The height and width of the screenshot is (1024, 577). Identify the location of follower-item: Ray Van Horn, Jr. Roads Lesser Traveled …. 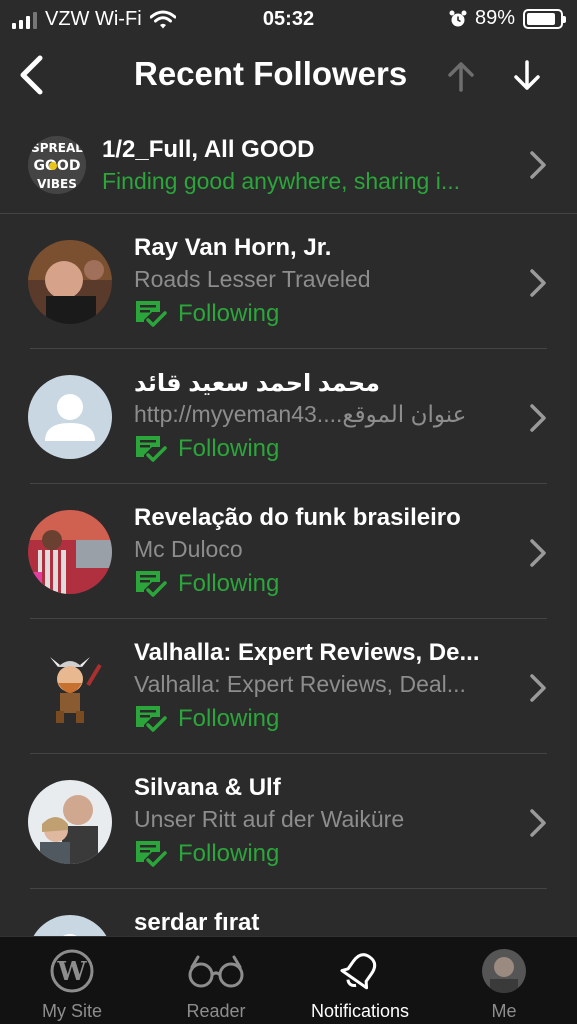
(288, 281).